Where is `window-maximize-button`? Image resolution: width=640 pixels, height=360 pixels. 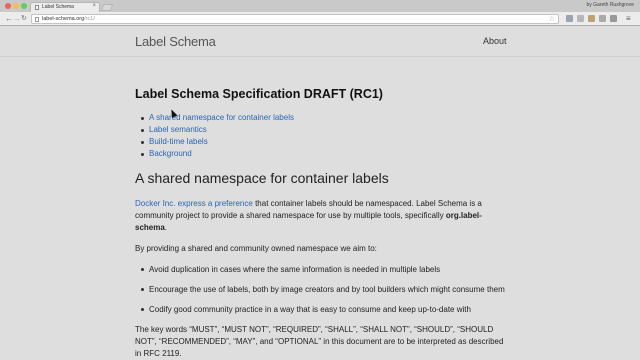 window-maximize-button is located at coordinates (24, 6).